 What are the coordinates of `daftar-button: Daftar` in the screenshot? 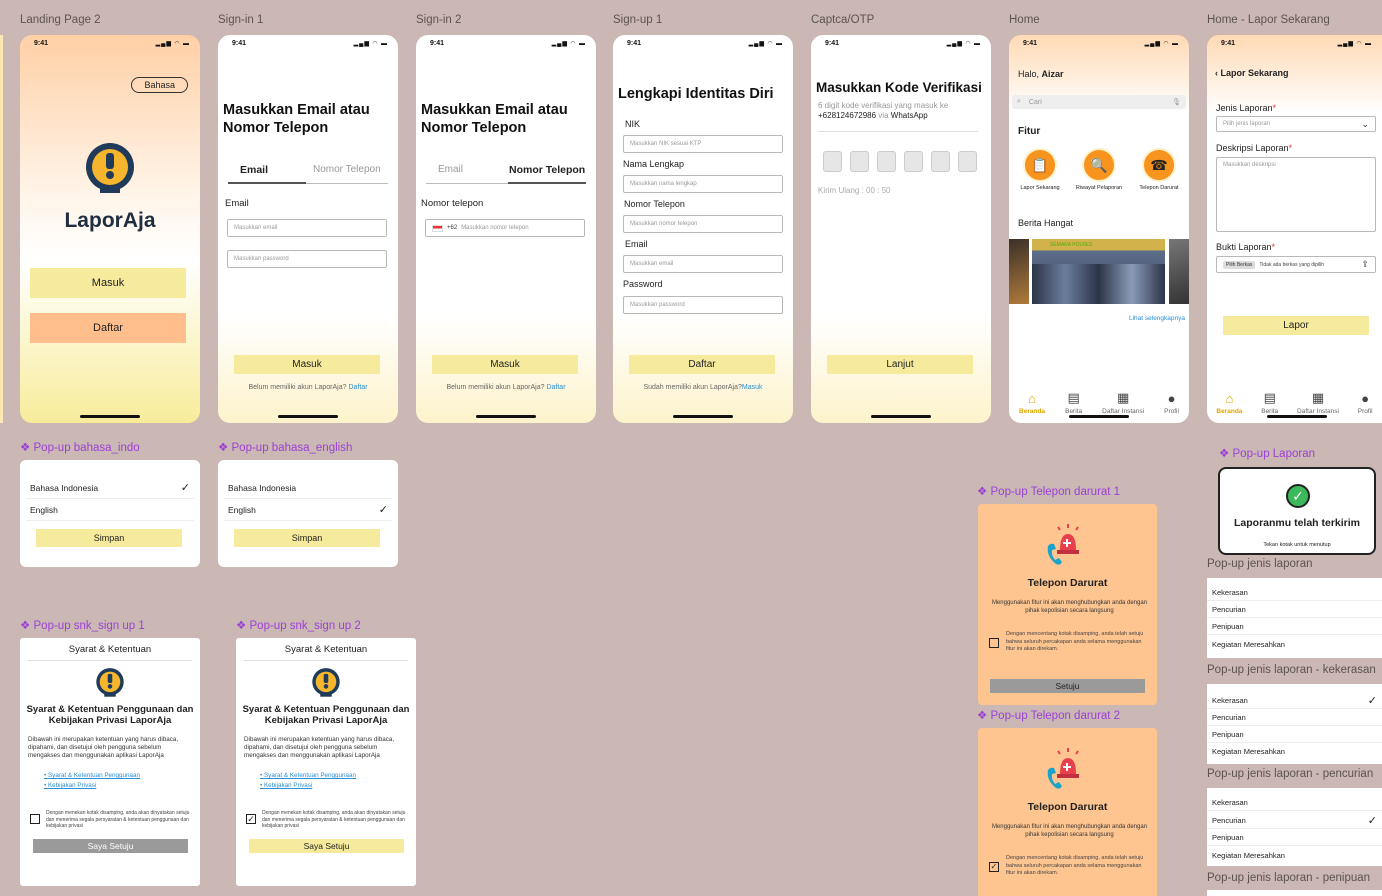 It's located at (108, 328).